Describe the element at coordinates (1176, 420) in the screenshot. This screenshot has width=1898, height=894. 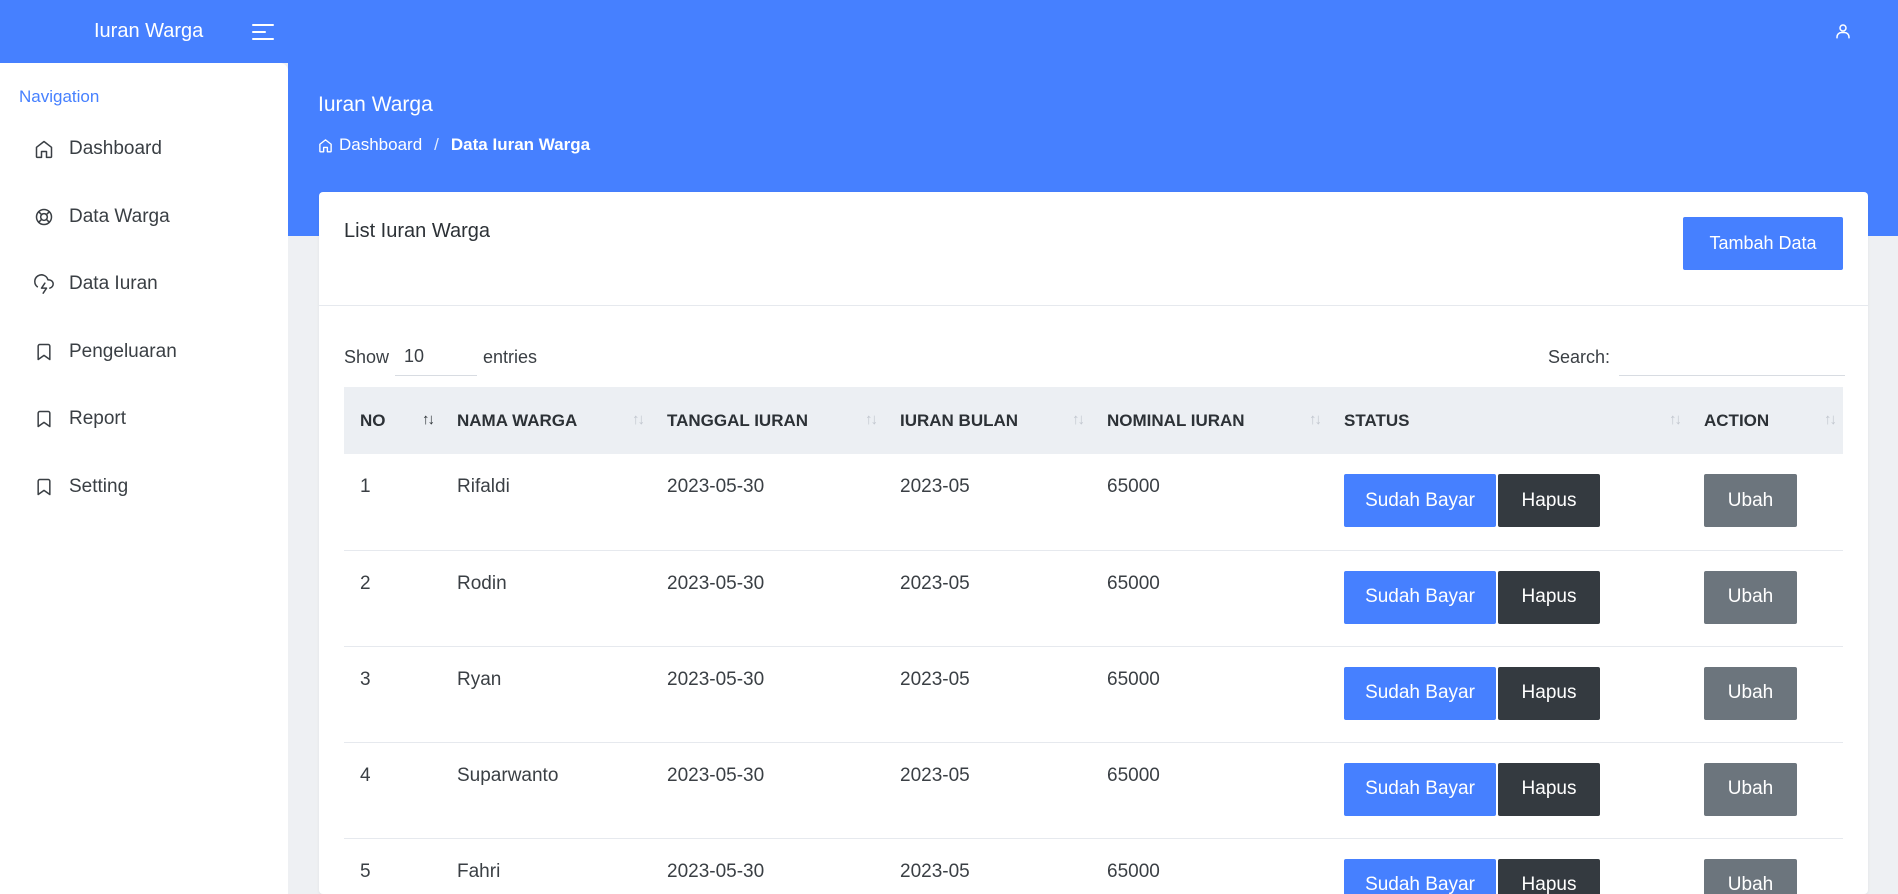
I see `column-header-label: NOMINAL IURAN` at that location.